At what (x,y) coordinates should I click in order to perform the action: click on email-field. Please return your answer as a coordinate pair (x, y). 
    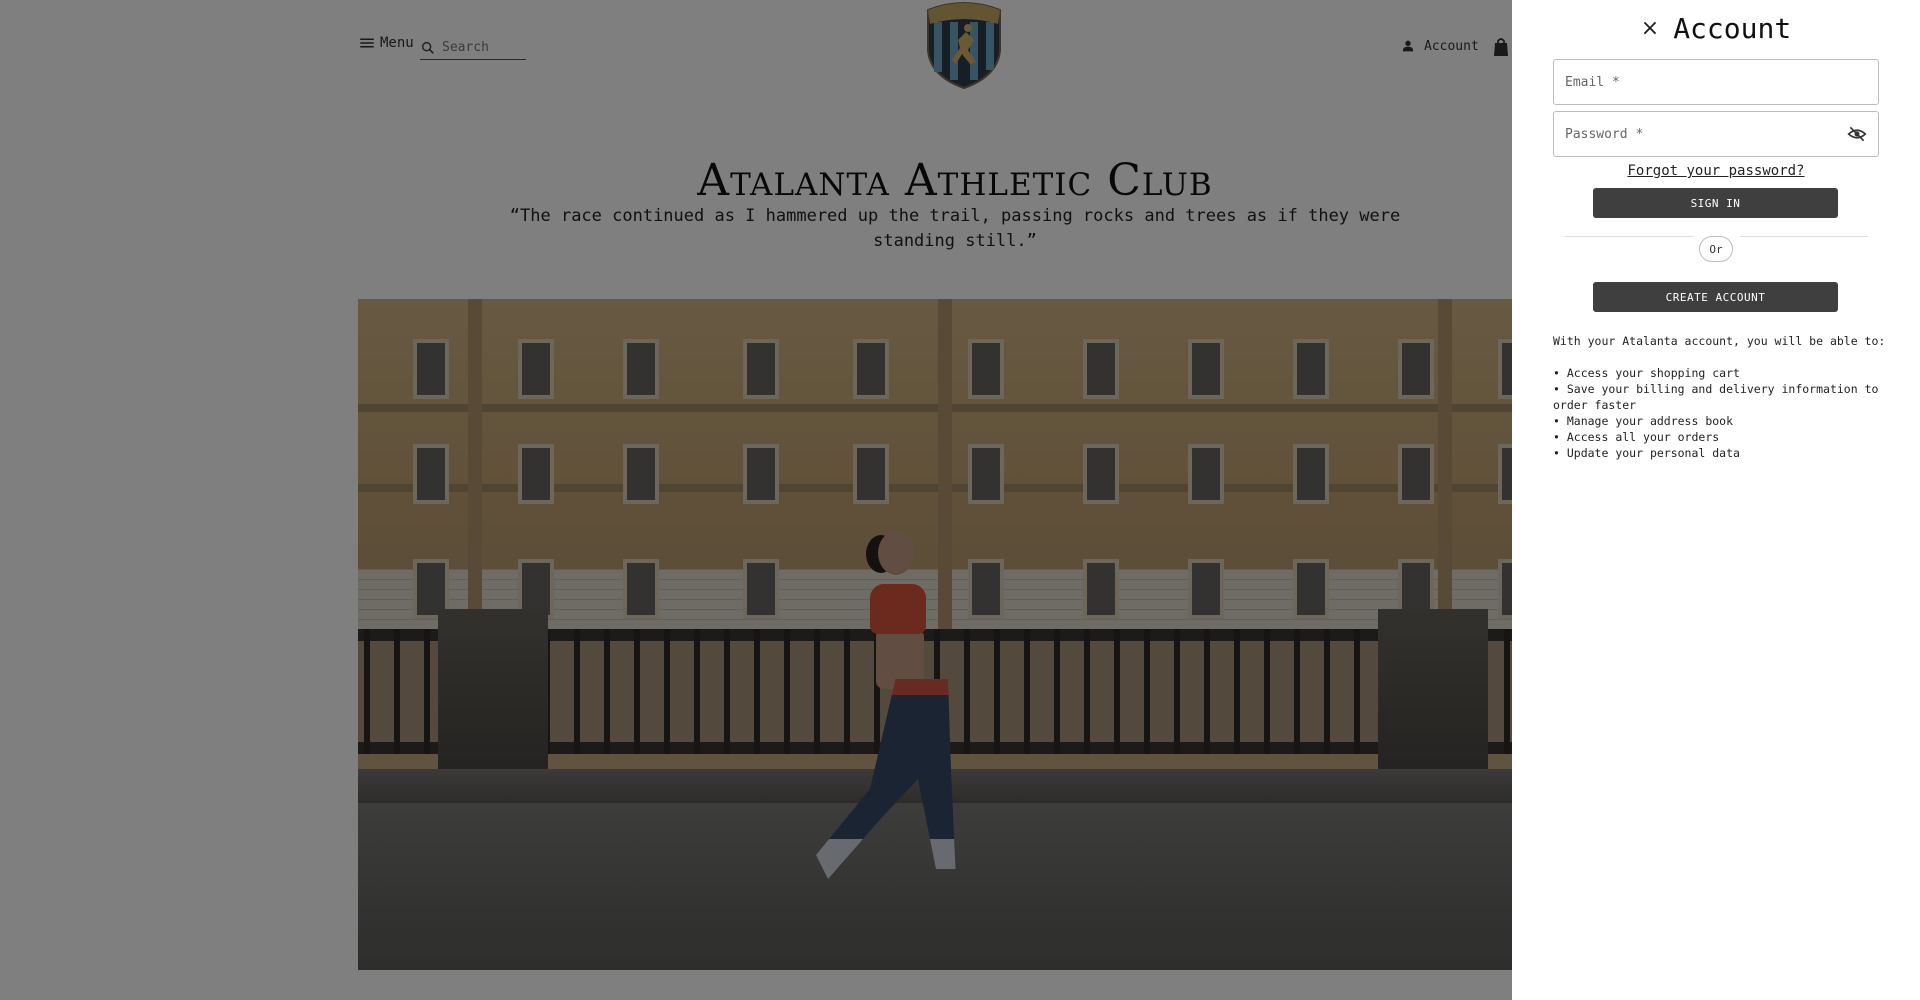
    Looking at the image, I should click on (1716, 82).